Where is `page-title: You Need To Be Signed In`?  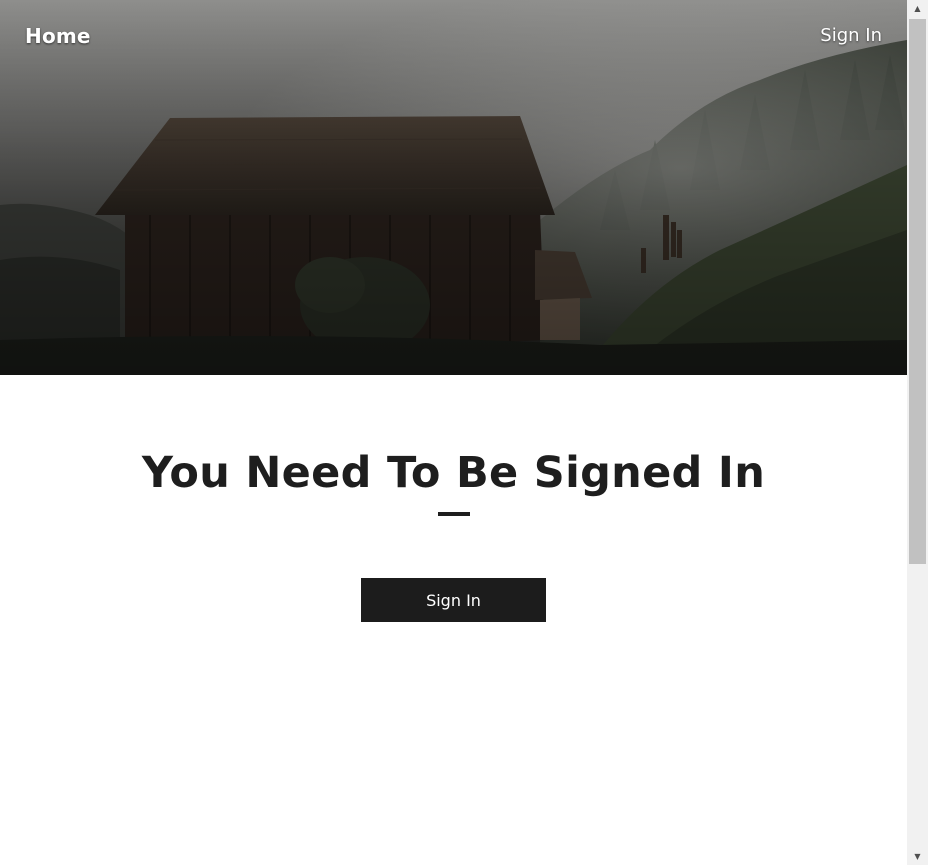
page-title: You Need To Be Signed In is located at coordinates (453, 473).